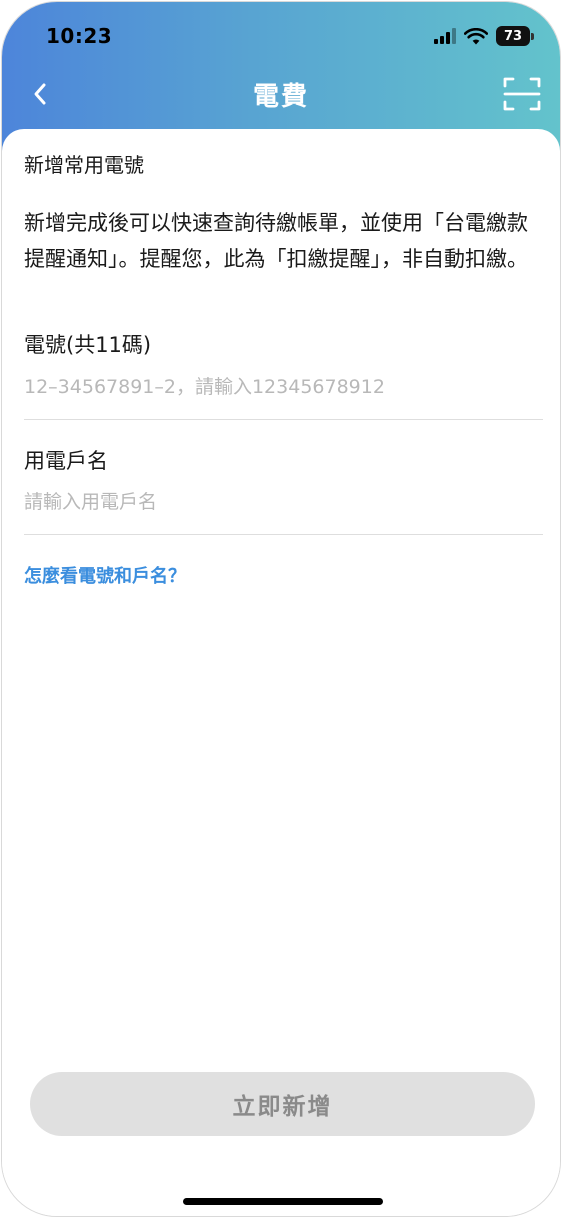  What do you see at coordinates (84, 165) in the screenshot?
I see `section-title: 新增常用電號` at bounding box center [84, 165].